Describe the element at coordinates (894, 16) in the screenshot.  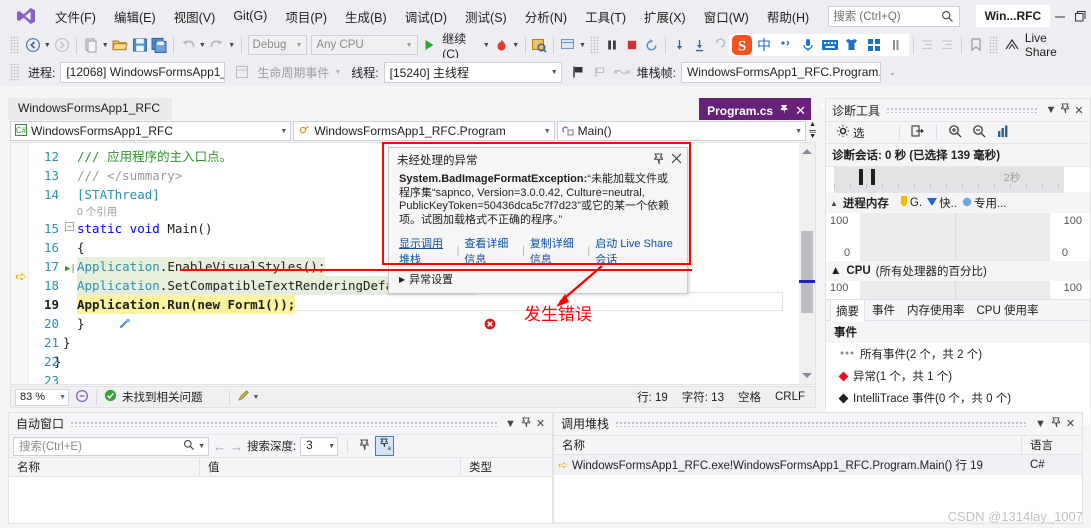
I see `quick-search-input: 搜索 (Ctrl+Q)` at that location.